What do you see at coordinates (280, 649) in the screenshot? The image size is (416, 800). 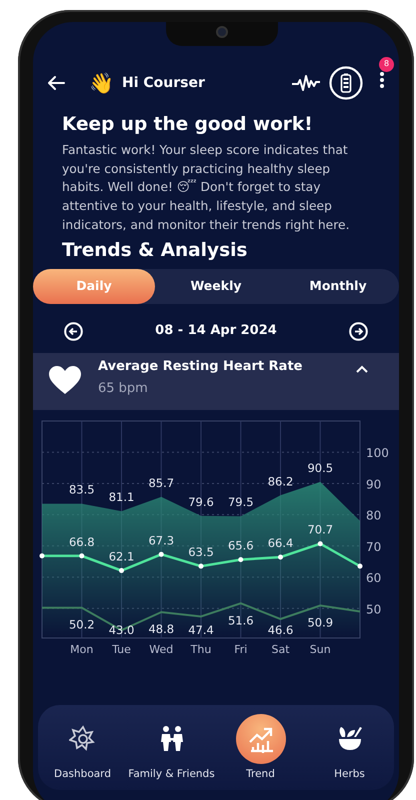 I see `x-axis-label: Sat` at bounding box center [280, 649].